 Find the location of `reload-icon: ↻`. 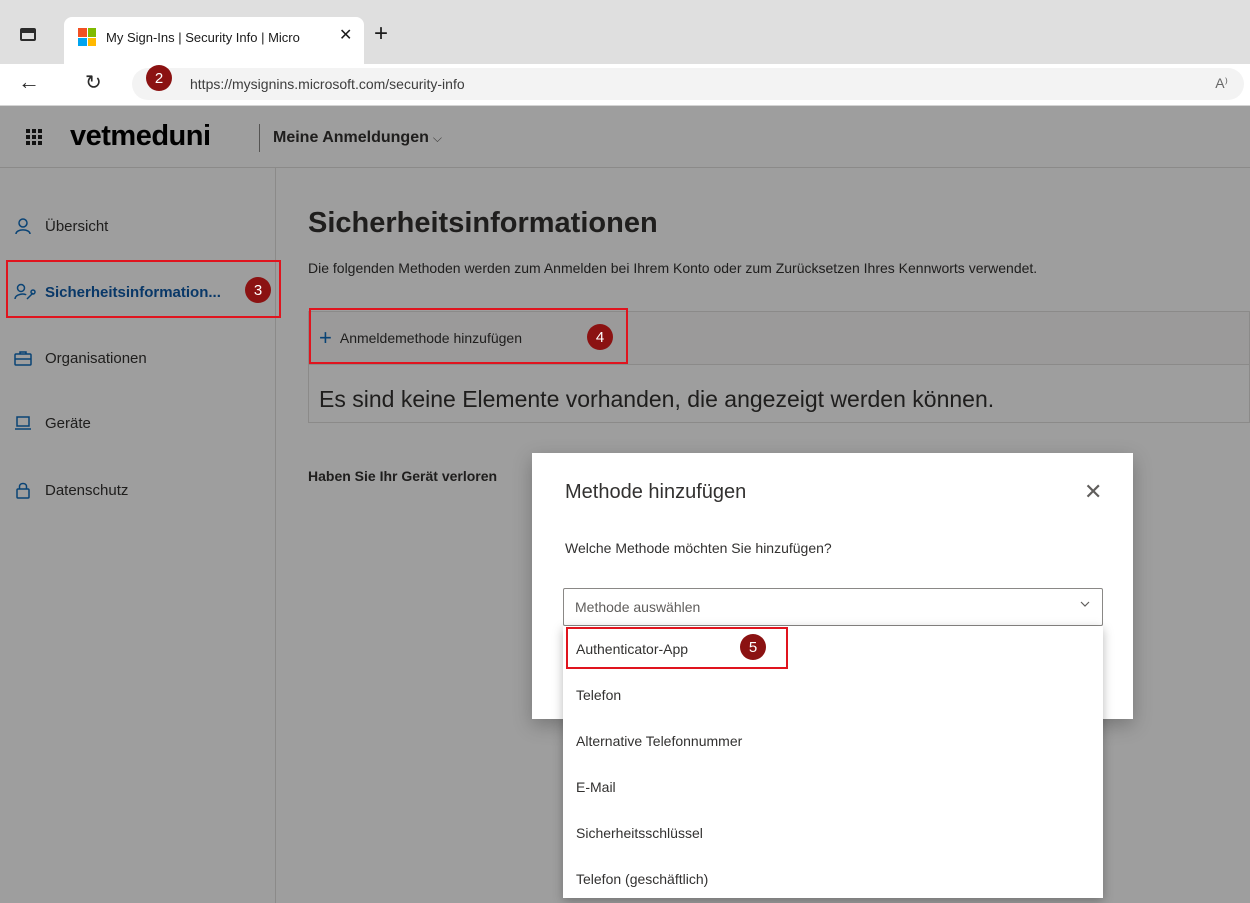

reload-icon: ↻ is located at coordinates (93, 82).